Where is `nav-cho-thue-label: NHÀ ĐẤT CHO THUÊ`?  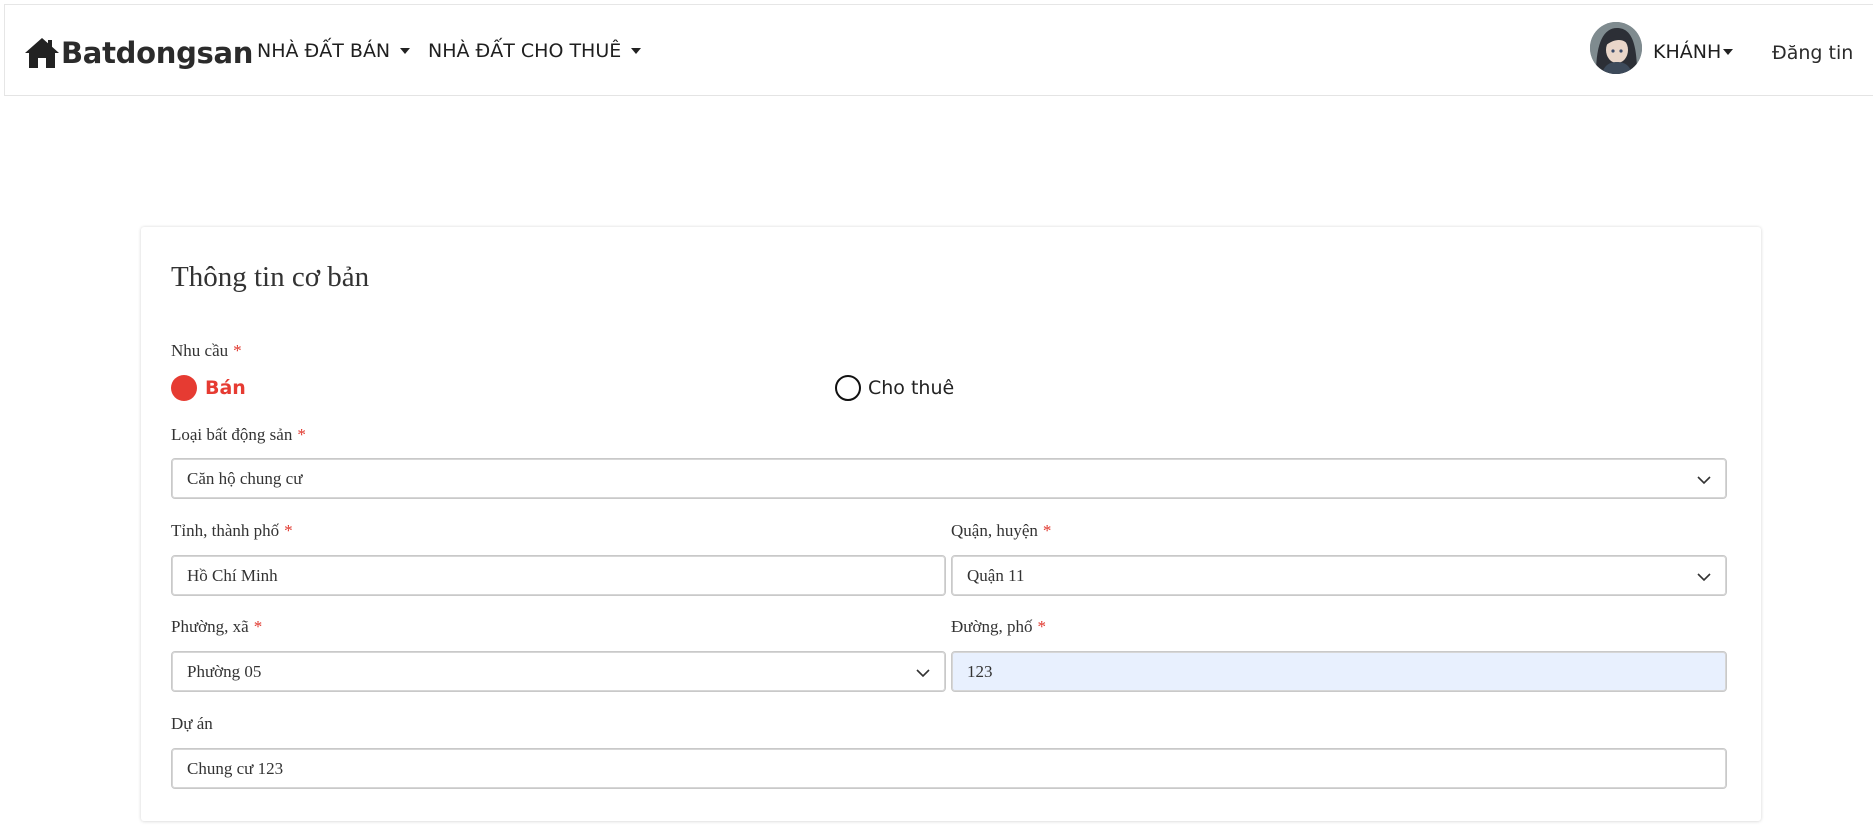 nav-cho-thue-label: NHÀ ĐẤT CHO THUÊ is located at coordinates (525, 51).